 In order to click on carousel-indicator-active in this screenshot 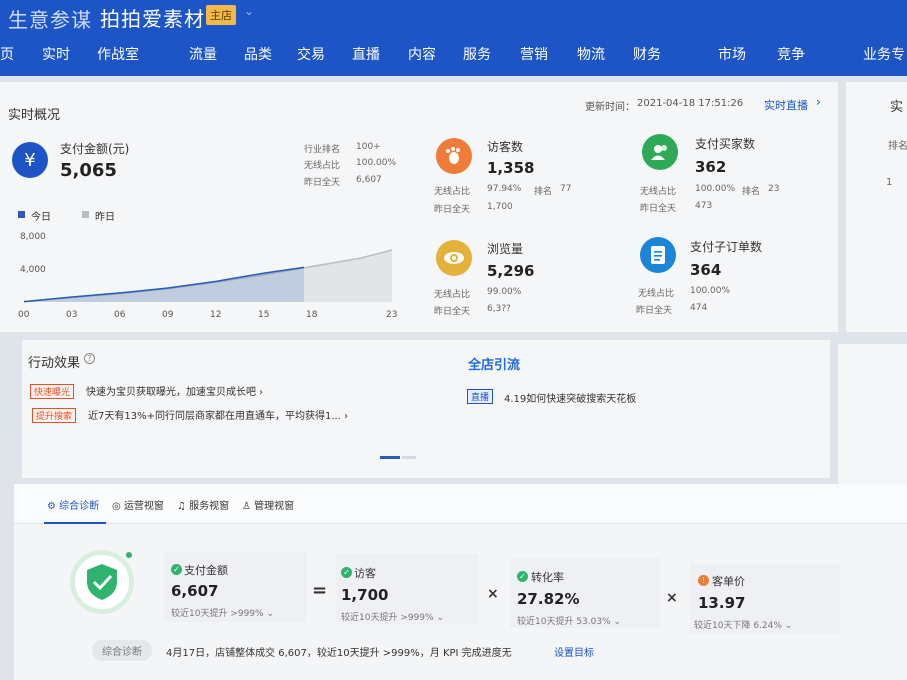, I will do `click(390, 457)`.